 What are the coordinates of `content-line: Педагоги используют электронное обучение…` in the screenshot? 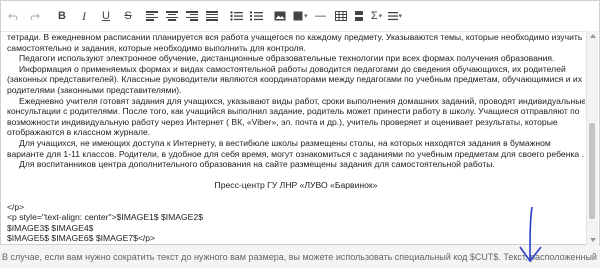 It's located at (287, 58).